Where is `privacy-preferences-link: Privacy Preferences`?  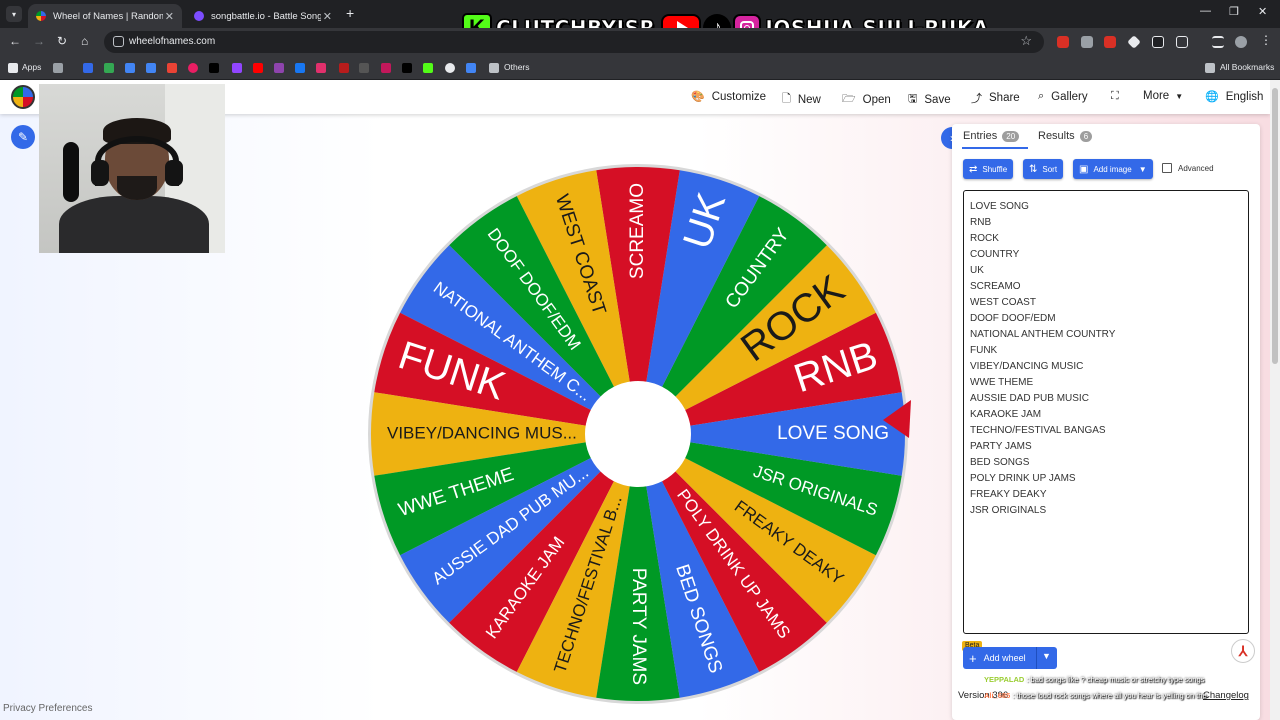
privacy-preferences-link: Privacy Preferences is located at coordinates (47, 708).